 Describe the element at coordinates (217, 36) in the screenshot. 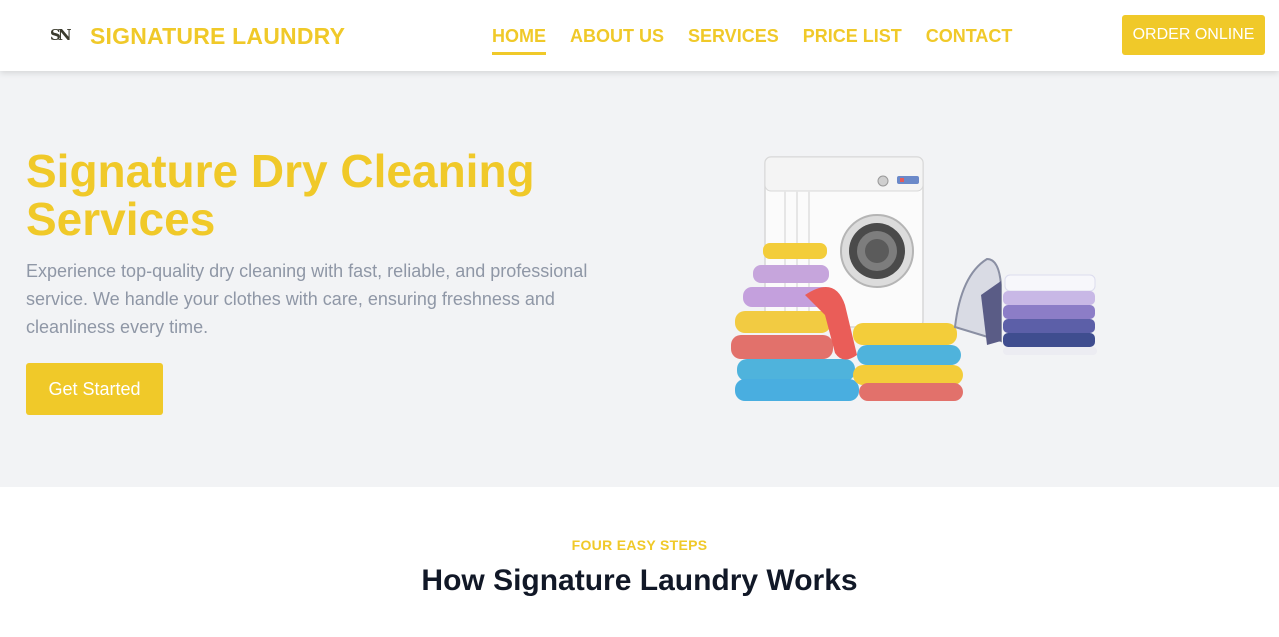

I see `brand-name: SIGNATURE LAUNDRY` at that location.